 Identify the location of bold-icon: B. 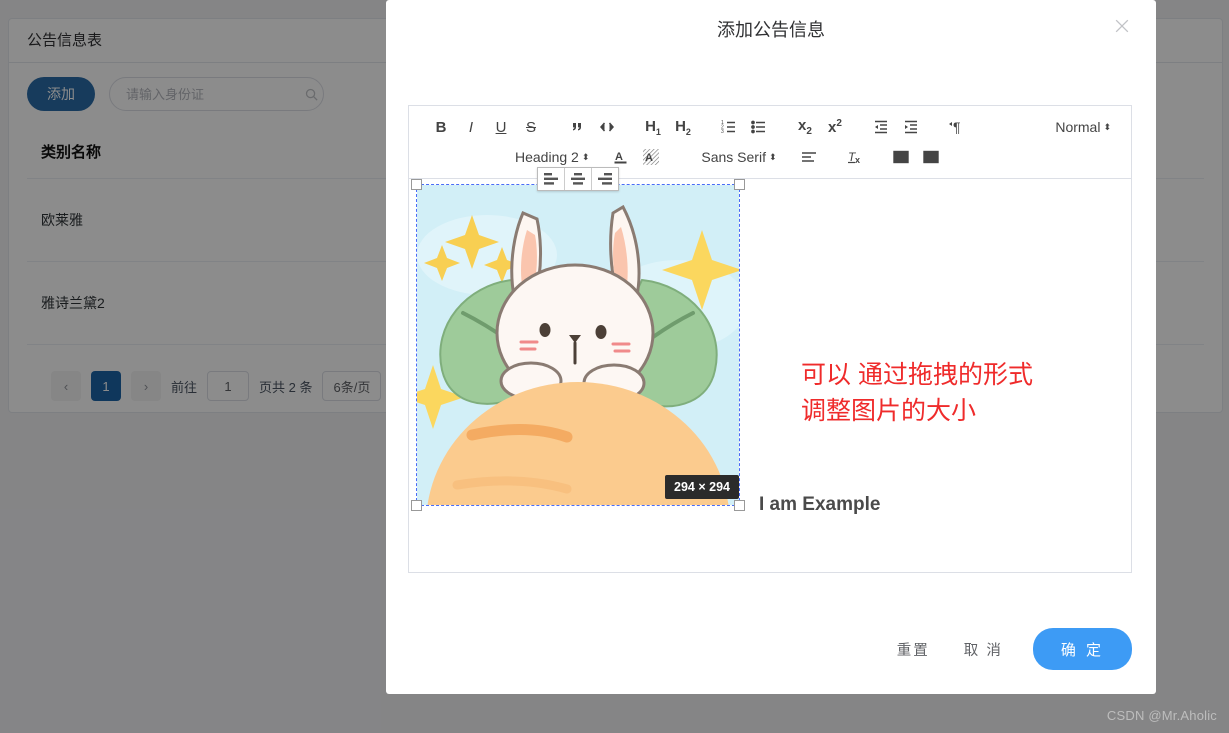
(441, 127).